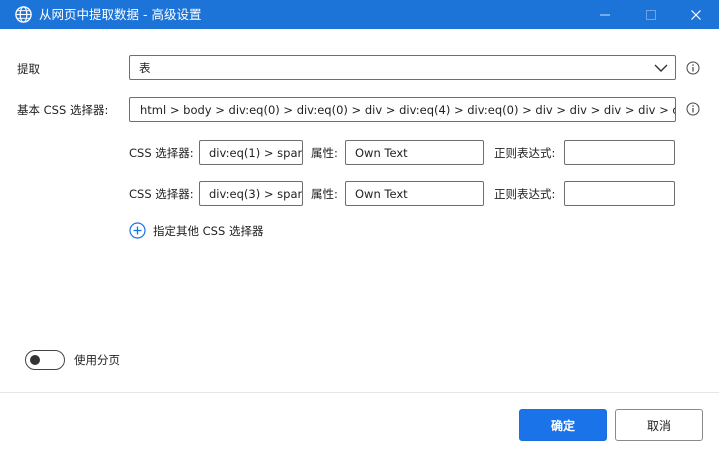 The width and height of the screenshot is (719, 456). What do you see at coordinates (661, 68) in the screenshot?
I see `chevron-down-icon` at bounding box center [661, 68].